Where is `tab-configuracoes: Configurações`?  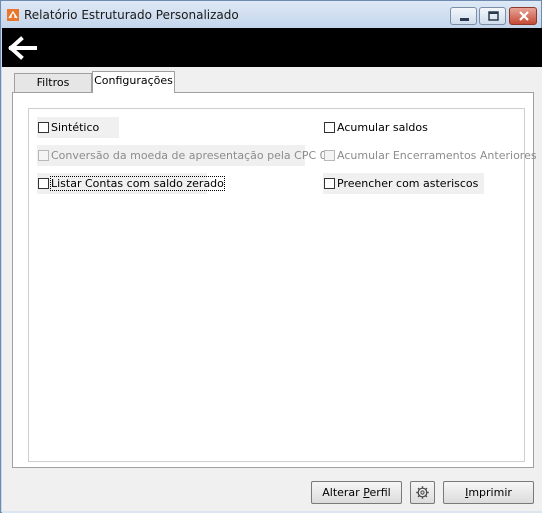 tab-configuracoes: Configurações is located at coordinates (133, 82).